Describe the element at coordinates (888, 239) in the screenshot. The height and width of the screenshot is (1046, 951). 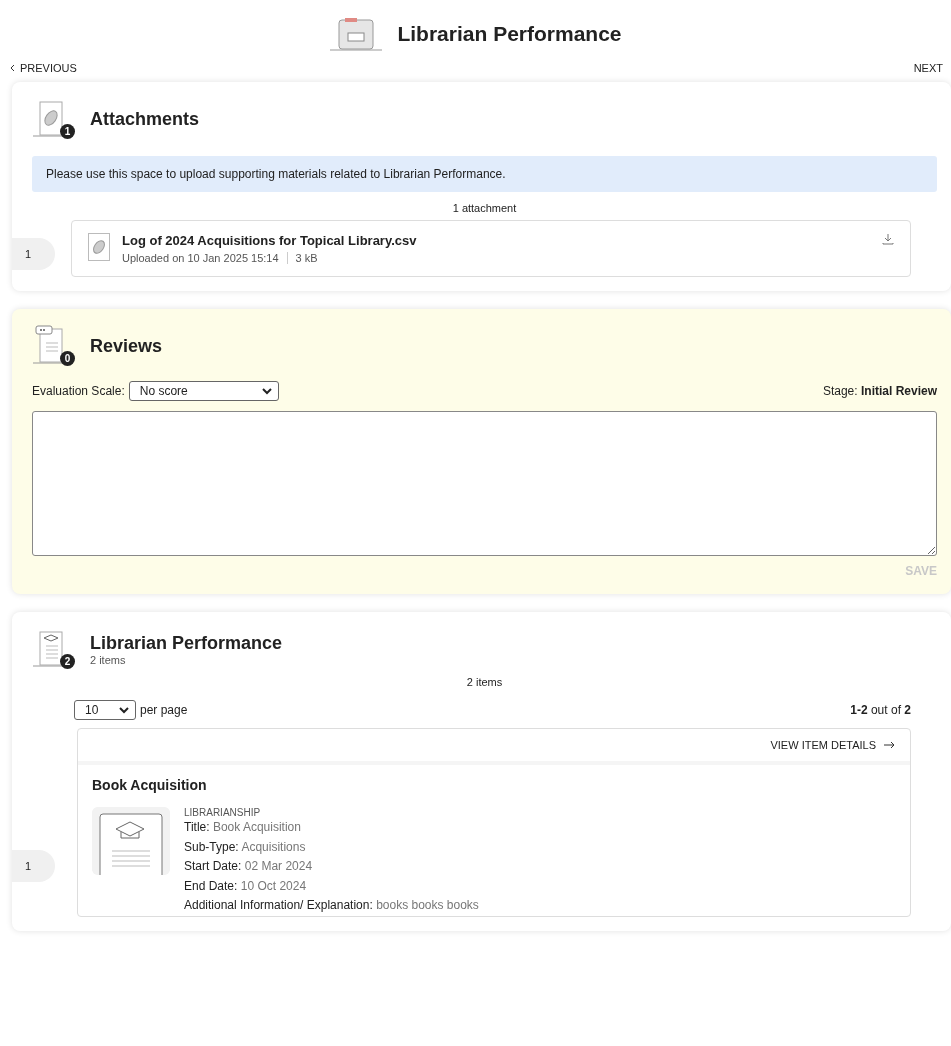
I see `download-icon` at that location.